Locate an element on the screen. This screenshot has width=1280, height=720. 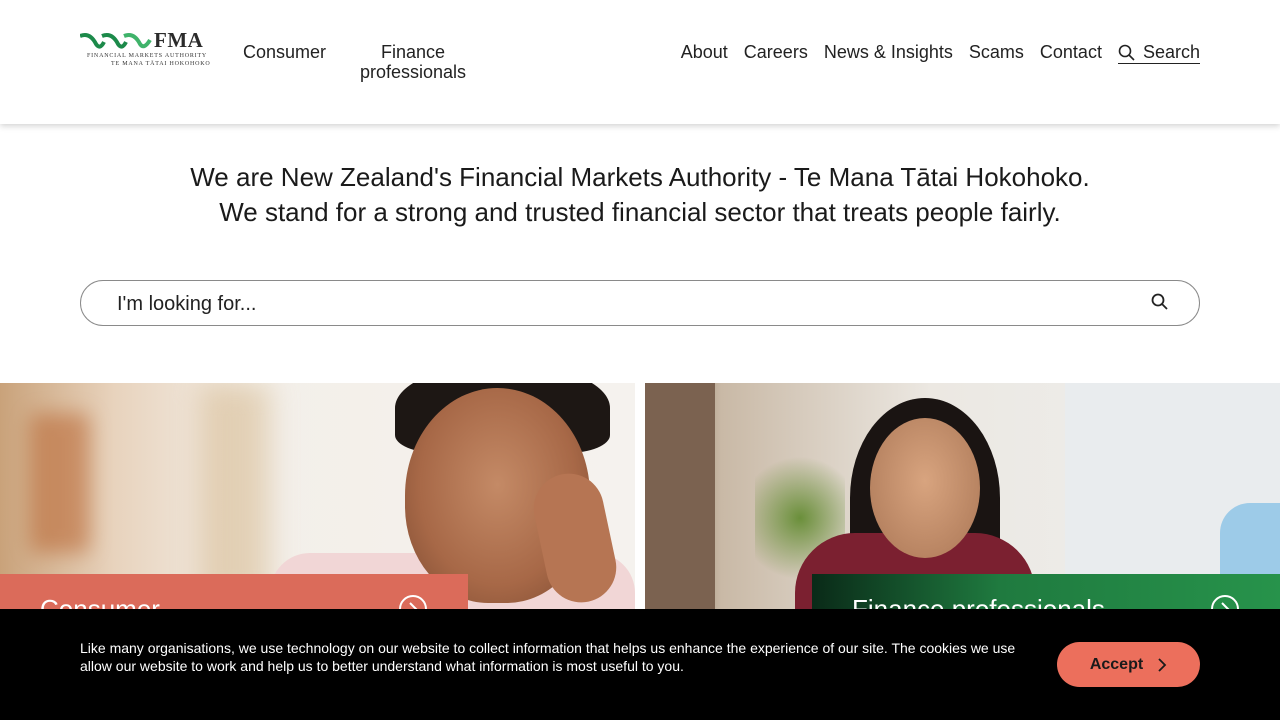
nav-scams: Scams is located at coordinates (996, 53).